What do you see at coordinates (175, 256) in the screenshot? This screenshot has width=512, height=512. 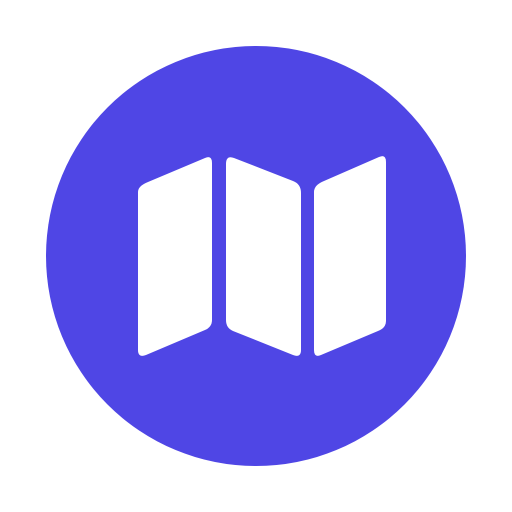 I see `map-panel-left` at bounding box center [175, 256].